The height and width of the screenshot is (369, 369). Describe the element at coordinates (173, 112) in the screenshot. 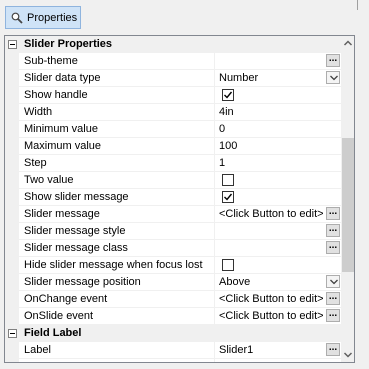

I see `property-row: Width 4in` at that location.